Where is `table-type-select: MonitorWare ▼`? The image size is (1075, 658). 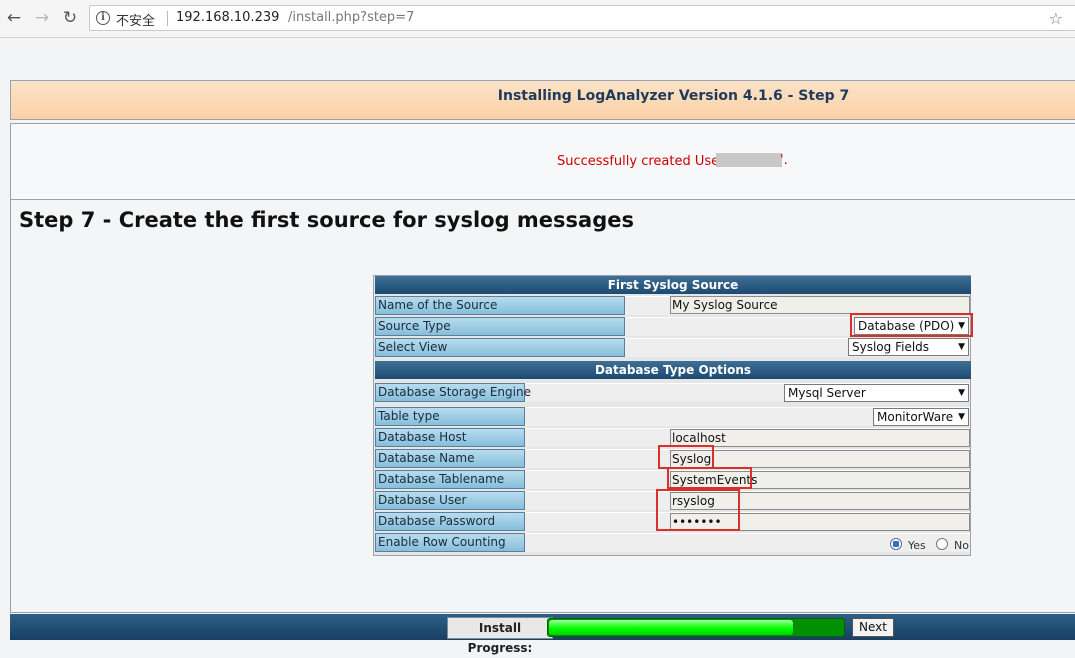
table-type-select: MonitorWare ▼ is located at coordinates (921, 417).